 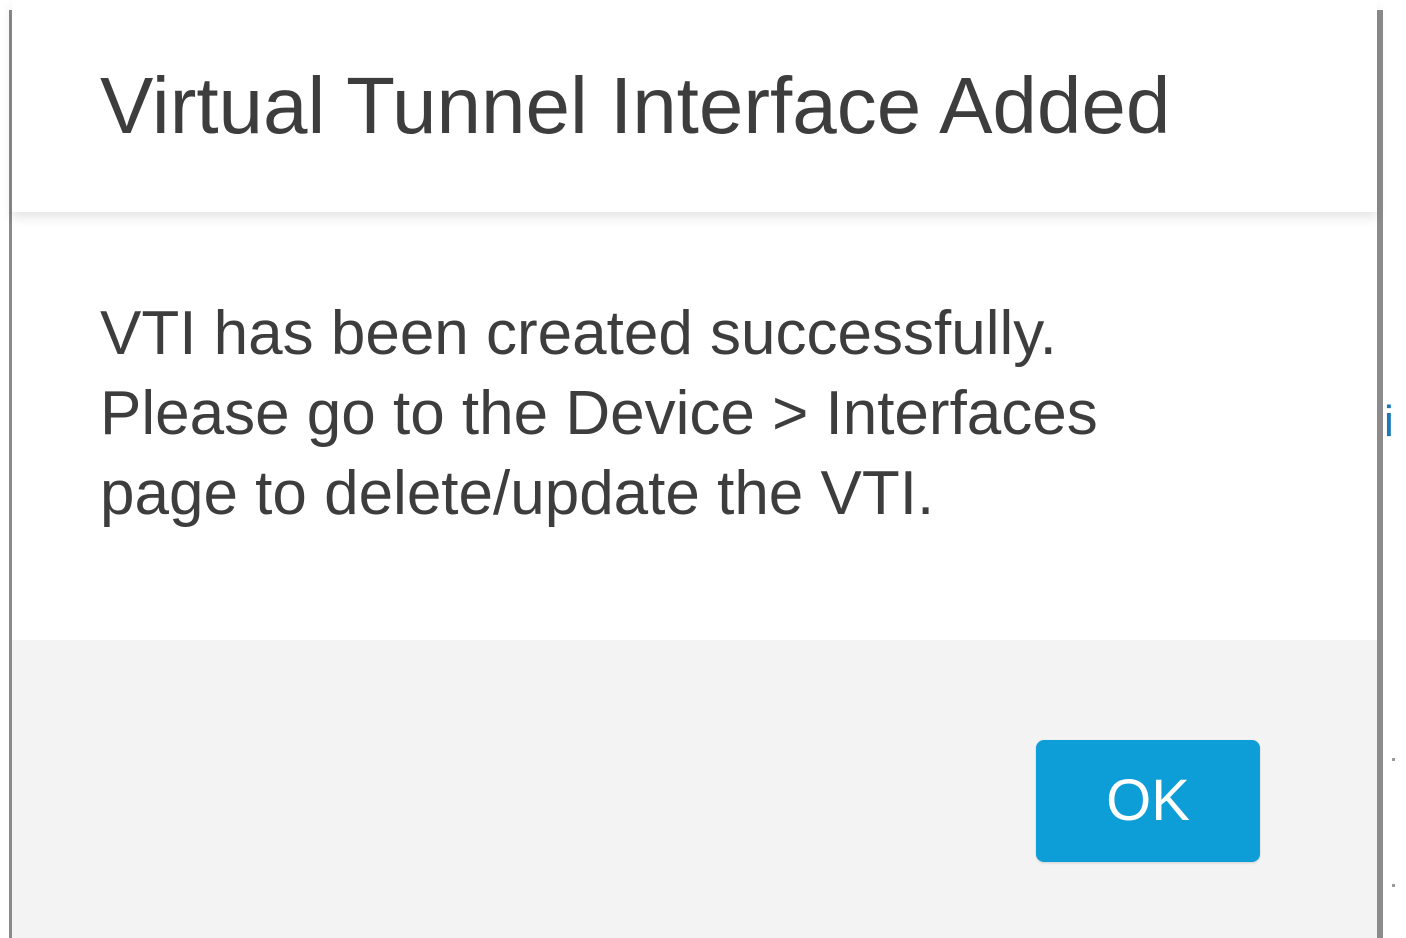 I want to click on dialog-title: Virtual Tunnel Interface Added, so click(x=635, y=105).